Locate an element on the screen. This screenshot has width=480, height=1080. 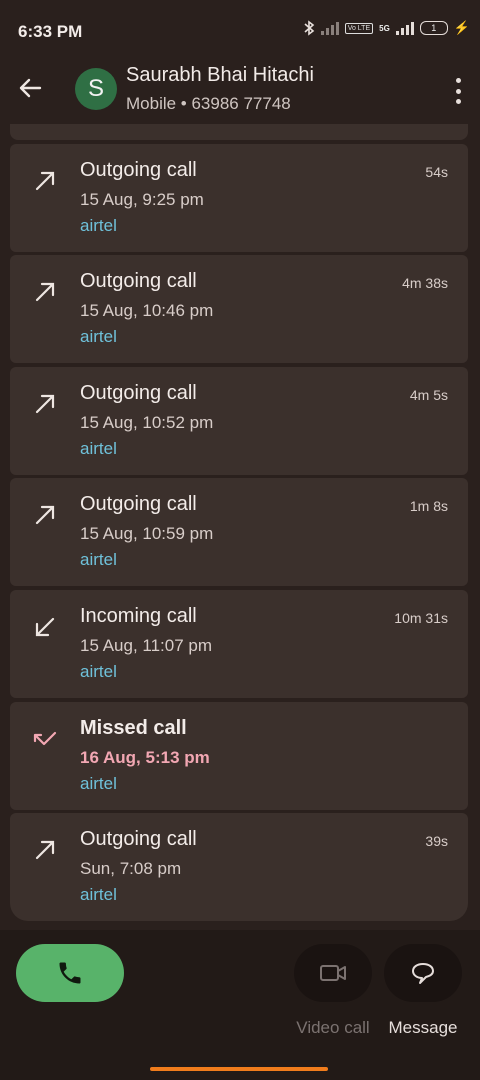
call-log-item: Outgoing call 15 Aug, 9:25 pm airtel 54s is located at coordinates (239, 198).